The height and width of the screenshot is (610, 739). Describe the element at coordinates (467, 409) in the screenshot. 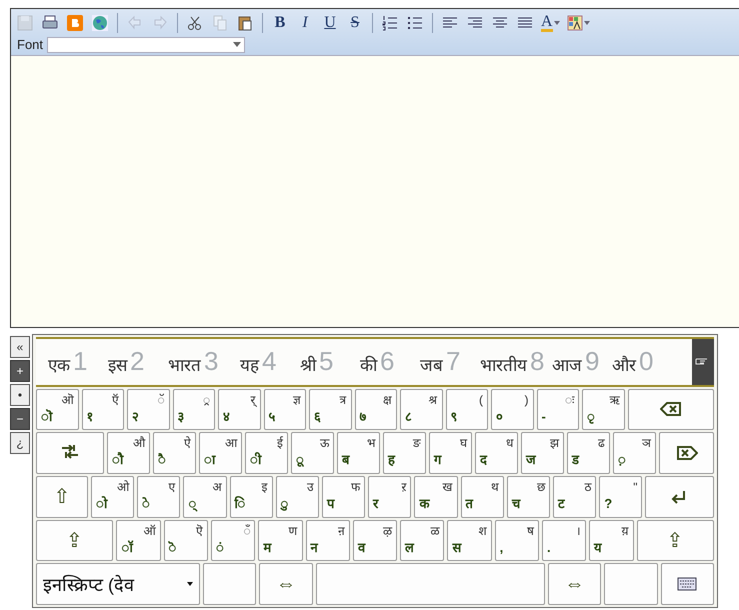

I see `keyboard-key: ( ९` at that location.